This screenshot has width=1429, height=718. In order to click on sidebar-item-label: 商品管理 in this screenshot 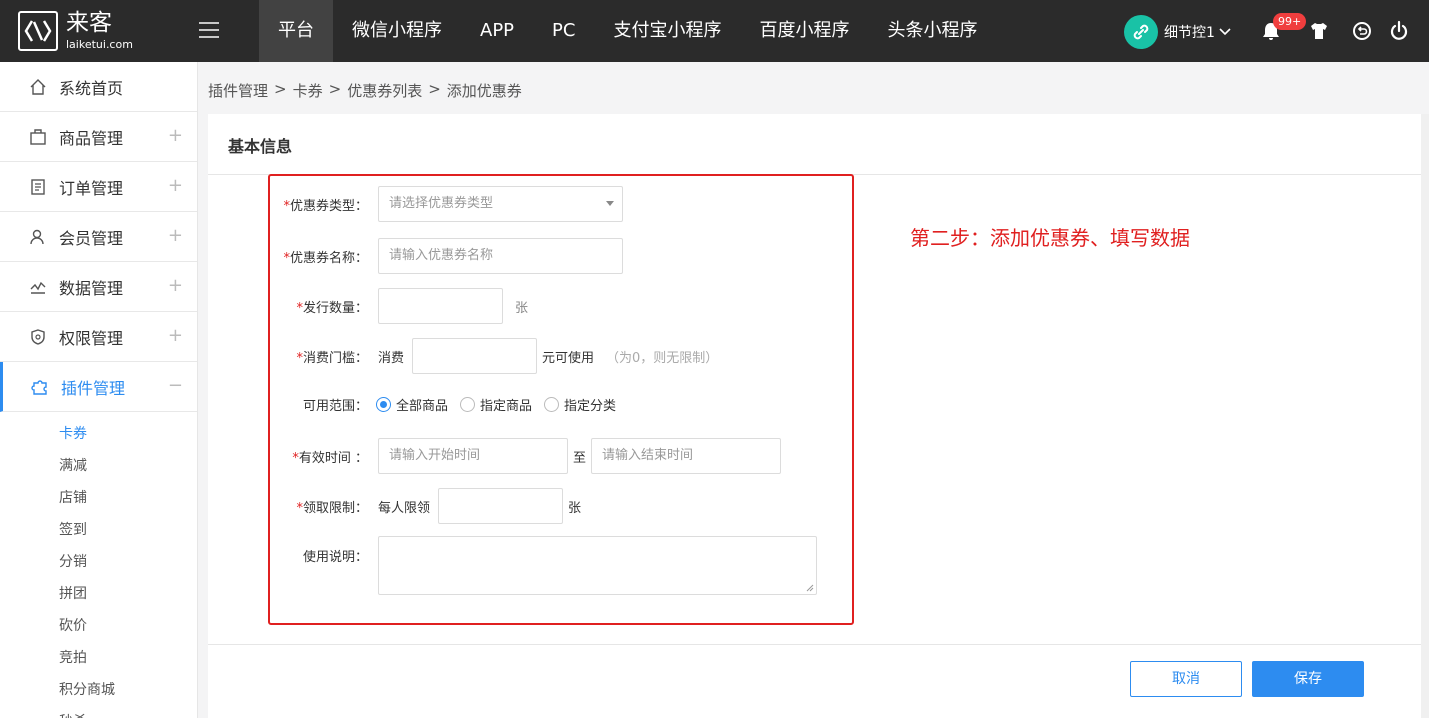, I will do `click(91, 138)`.